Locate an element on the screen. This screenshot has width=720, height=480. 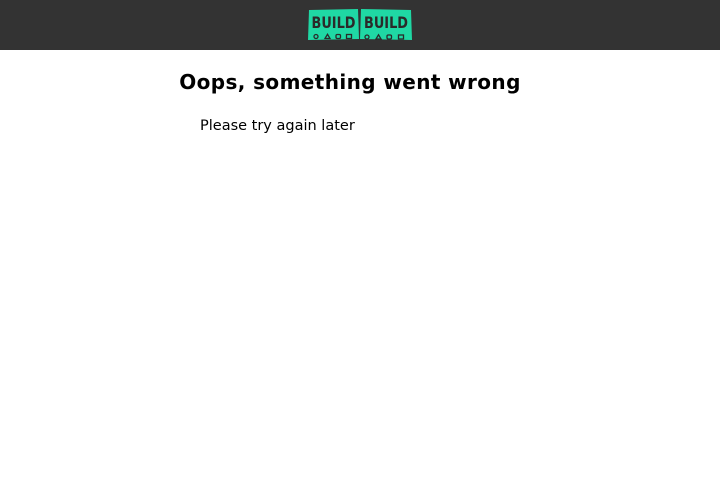
logo-text-left: BUILD is located at coordinates (334, 22).